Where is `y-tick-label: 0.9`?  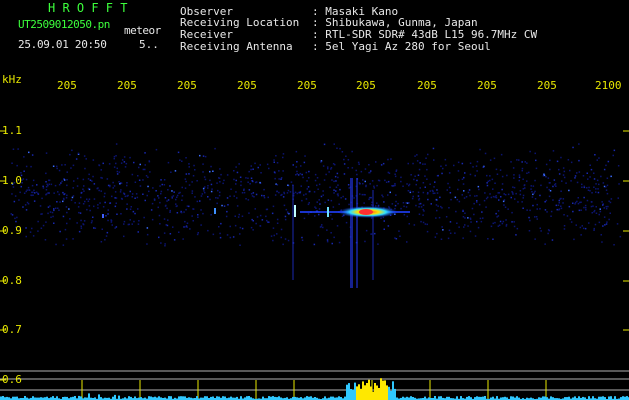
y-tick-label: 0.9 is located at coordinates (12, 230).